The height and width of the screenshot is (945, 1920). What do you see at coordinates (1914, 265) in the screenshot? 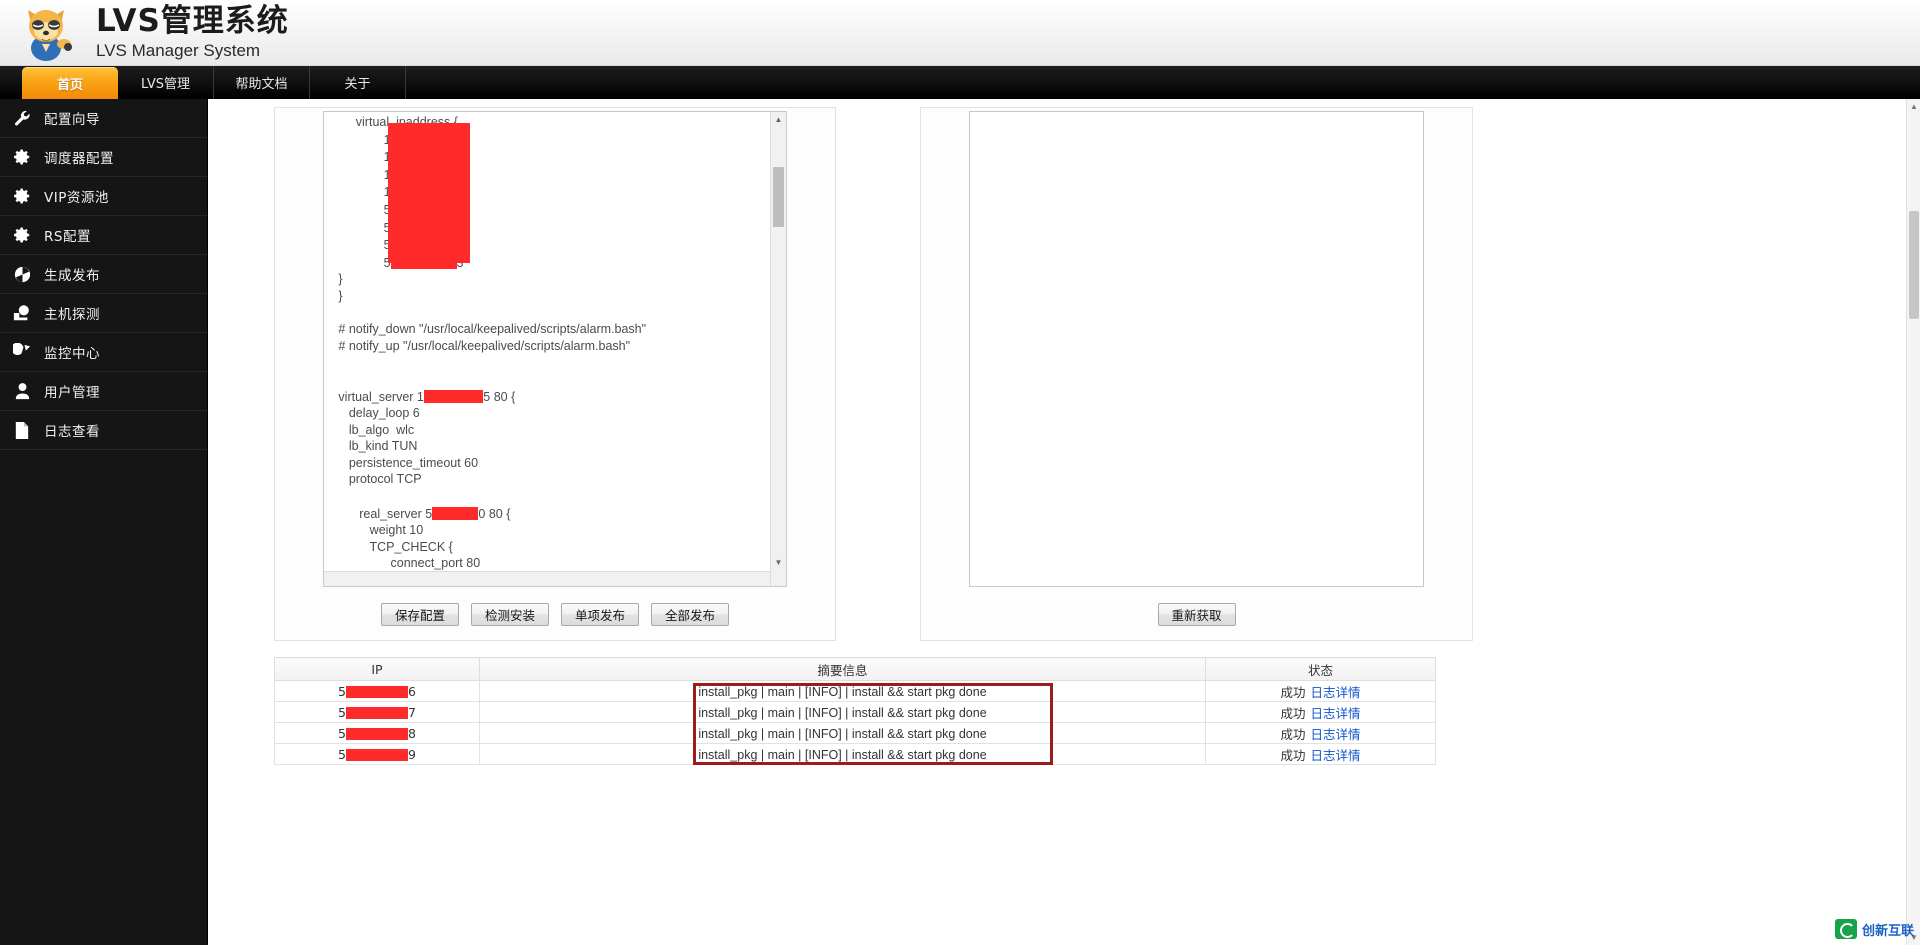
I see `page-scroll-thumb` at bounding box center [1914, 265].